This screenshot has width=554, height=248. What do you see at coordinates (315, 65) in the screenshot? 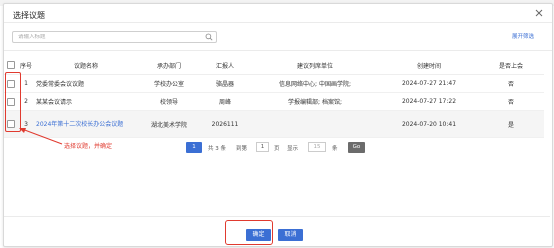
I see `col-header-units: 建议列席单位` at bounding box center [315, 65].